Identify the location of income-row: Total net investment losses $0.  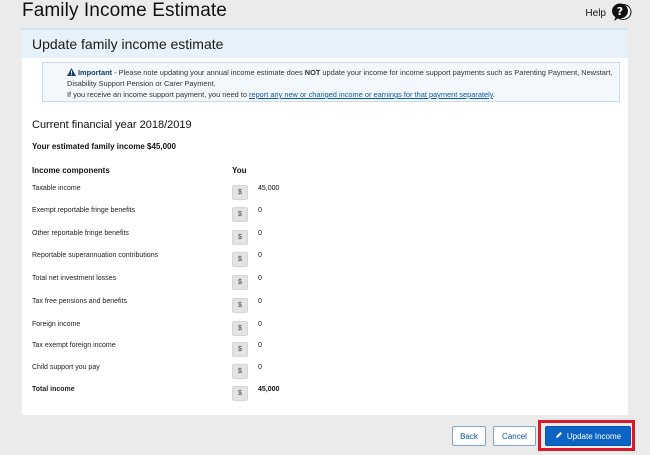
(182, 283).